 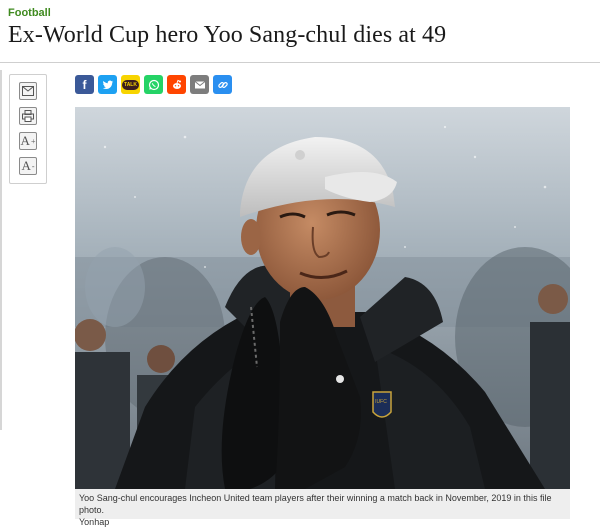 What do you see at coordinates (28, 141) in the screenshot?
I see `font-increase-icon: A +` at bounding box center [28, 141].